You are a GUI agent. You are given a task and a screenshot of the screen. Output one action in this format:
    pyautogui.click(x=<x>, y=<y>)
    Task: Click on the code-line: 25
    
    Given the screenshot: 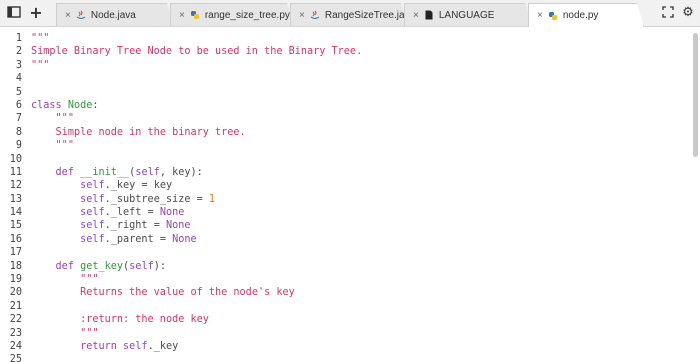 What is the action you would take?
    pyautogui.click(x=345, y=357)
    